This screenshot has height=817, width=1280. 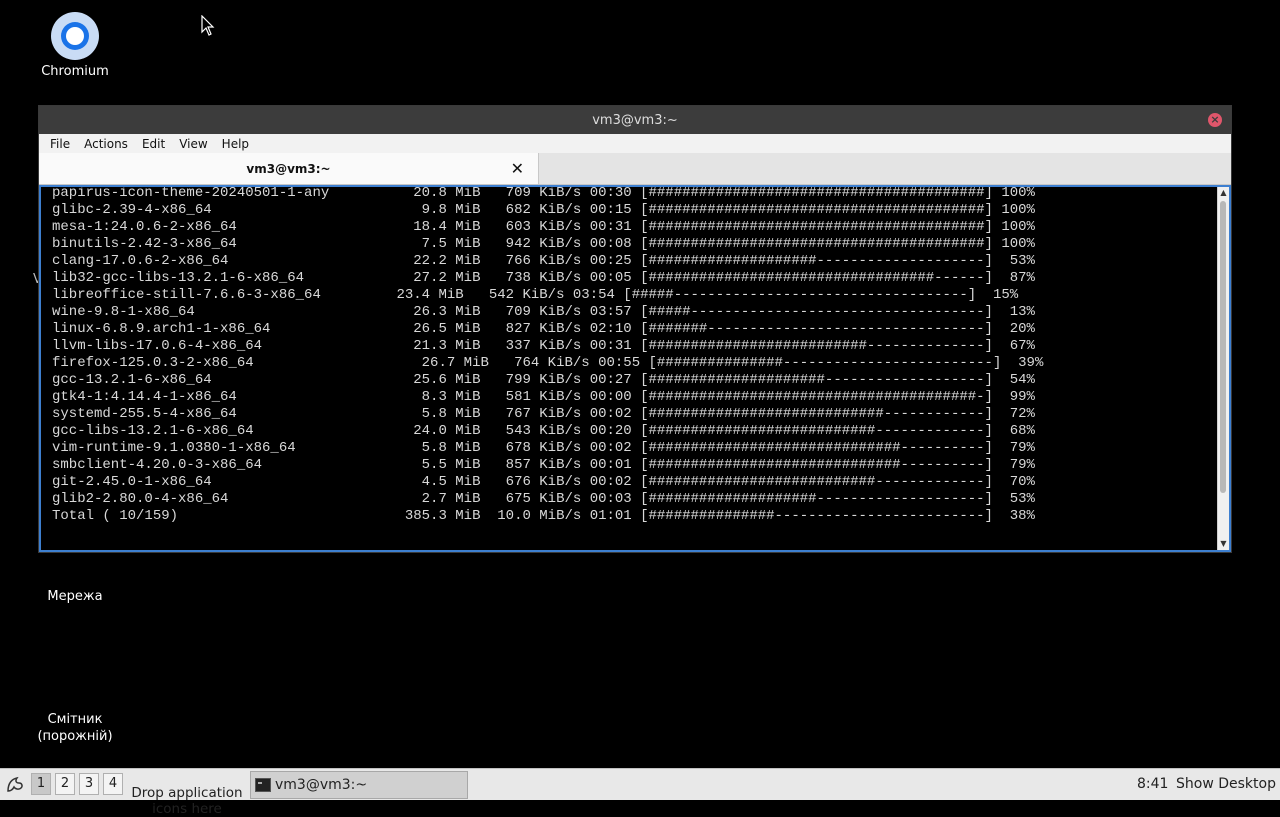 I want to click on window-close-button: ×, so click(x=1215, y=120).